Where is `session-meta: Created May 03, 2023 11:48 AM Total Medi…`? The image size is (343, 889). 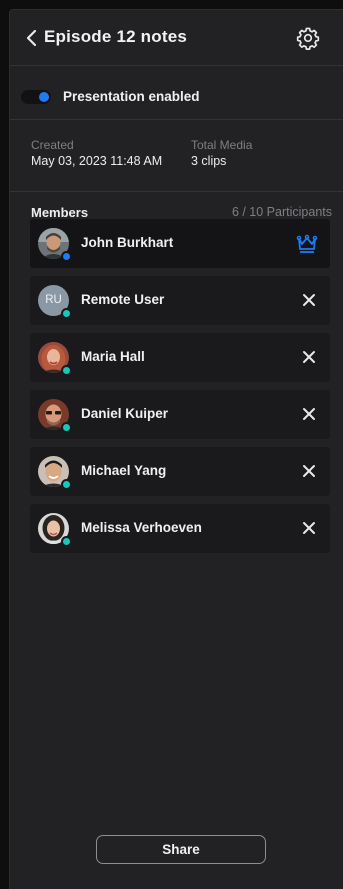 session-meta: Created May 03, 2023 11:48 AM Total Medi… is located at coordinates (176, 156).